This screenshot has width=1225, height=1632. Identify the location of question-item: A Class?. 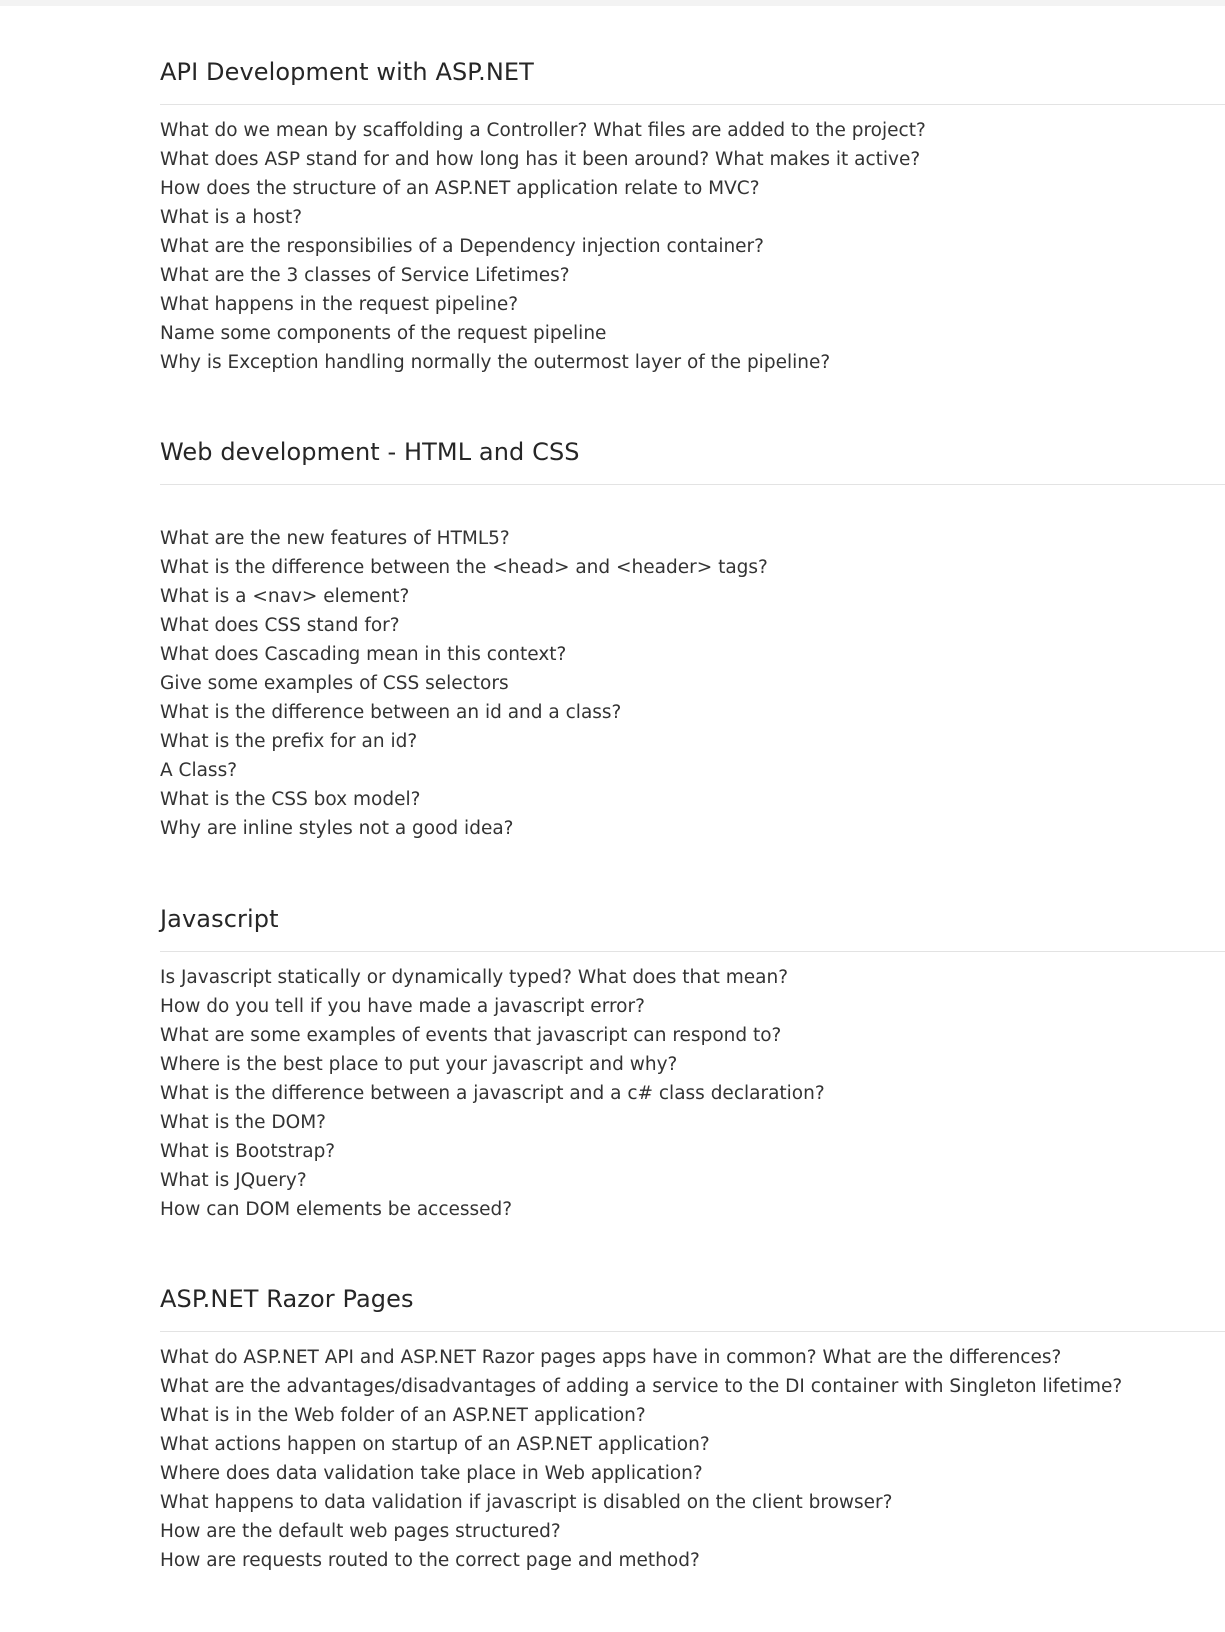
(199, 770).